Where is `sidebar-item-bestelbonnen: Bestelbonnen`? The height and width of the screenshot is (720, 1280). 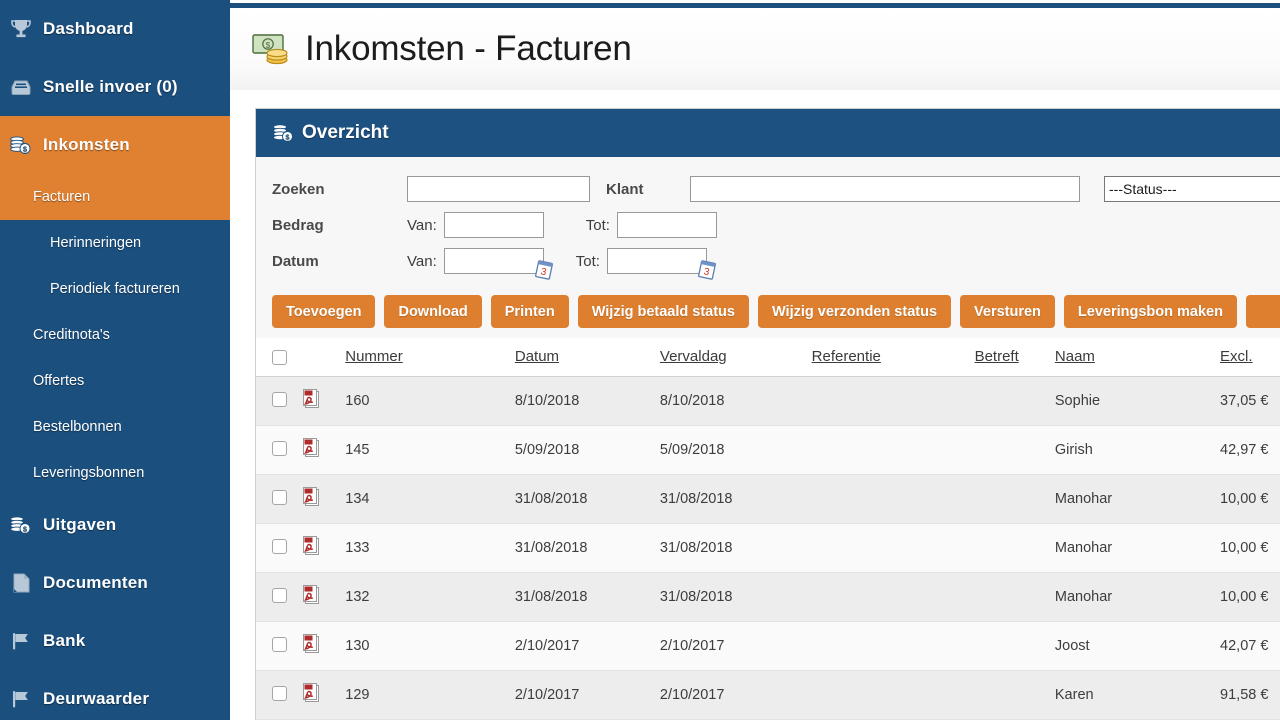 sidebar-item-bestelbonnen: Bestelbonnen is located at coordinates (115, 427).